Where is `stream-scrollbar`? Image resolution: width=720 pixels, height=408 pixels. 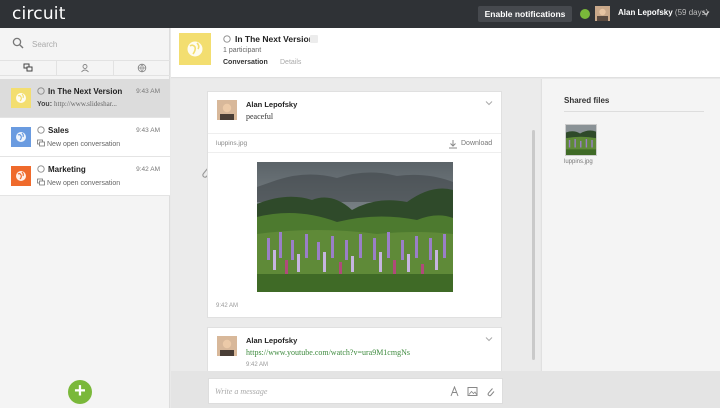
stream-scrollbar is located at coordinates (533, 245).